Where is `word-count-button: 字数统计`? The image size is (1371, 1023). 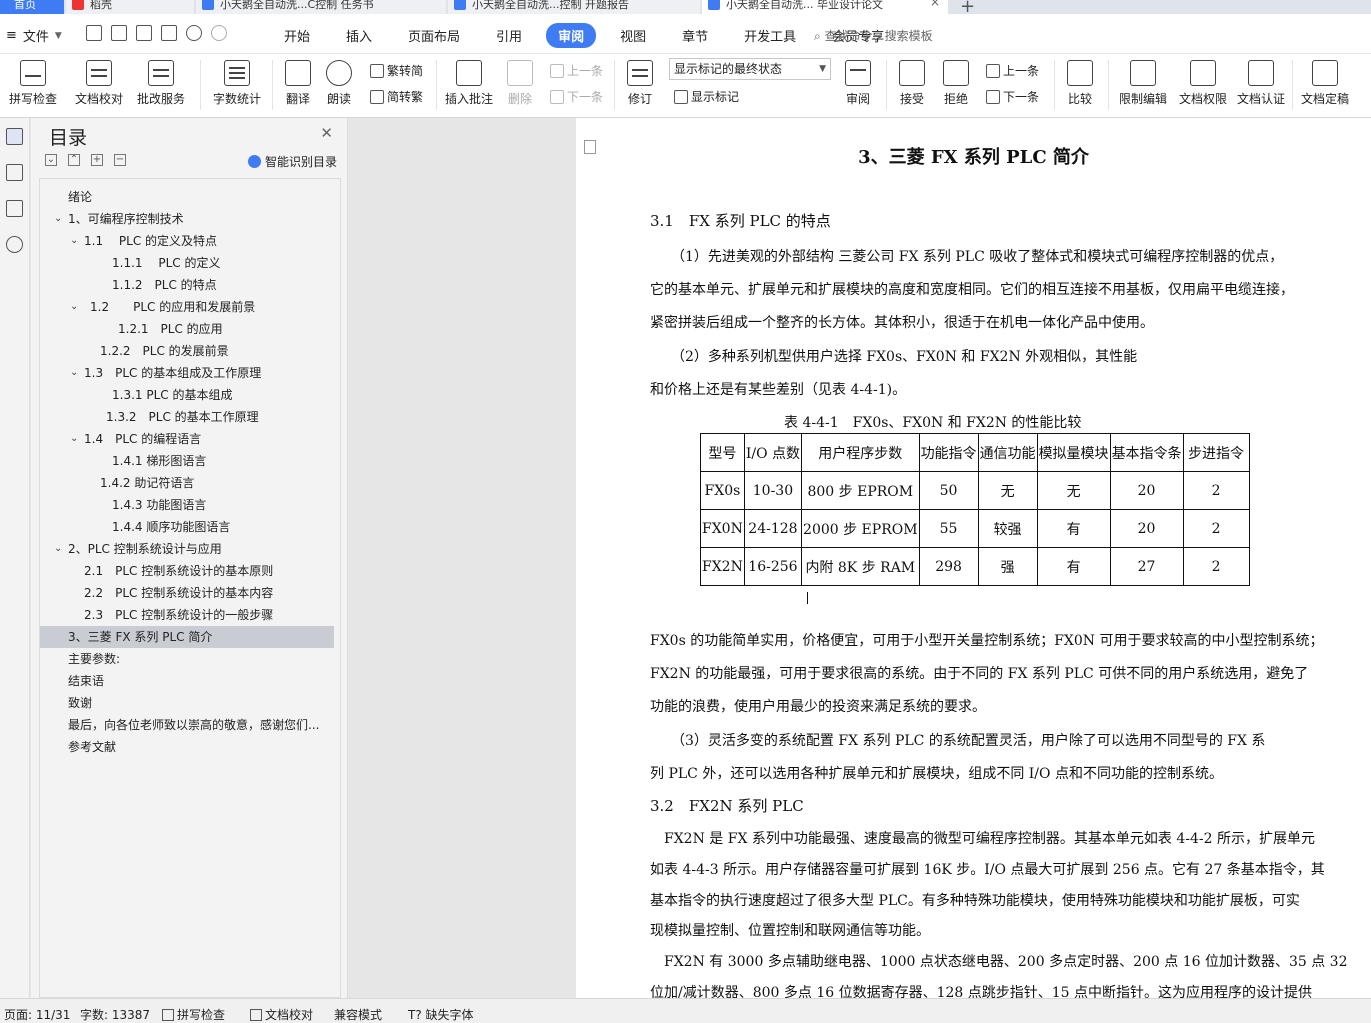 word-count-button: 字数统计 is located at coordinates (237, 84).